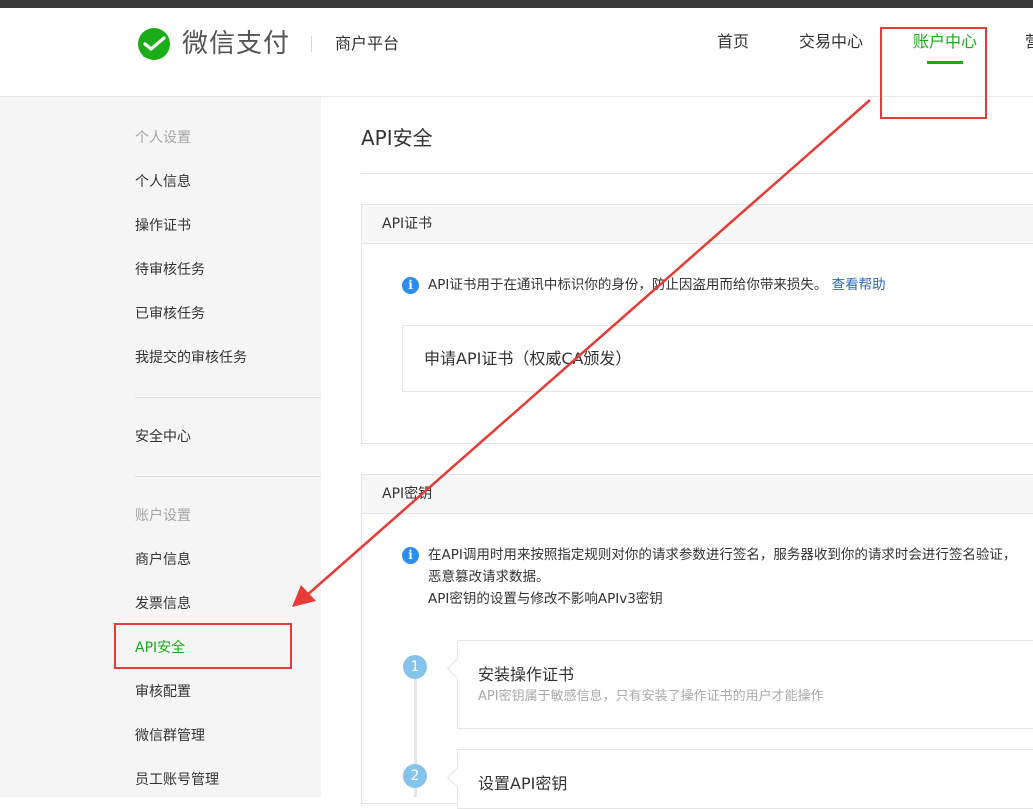  What do you see at coordinates (717, 358) in the screenshot?
I see `apply-cert-box: 申请API证书（权威CA颁发）` at bounding box center [717, 358].